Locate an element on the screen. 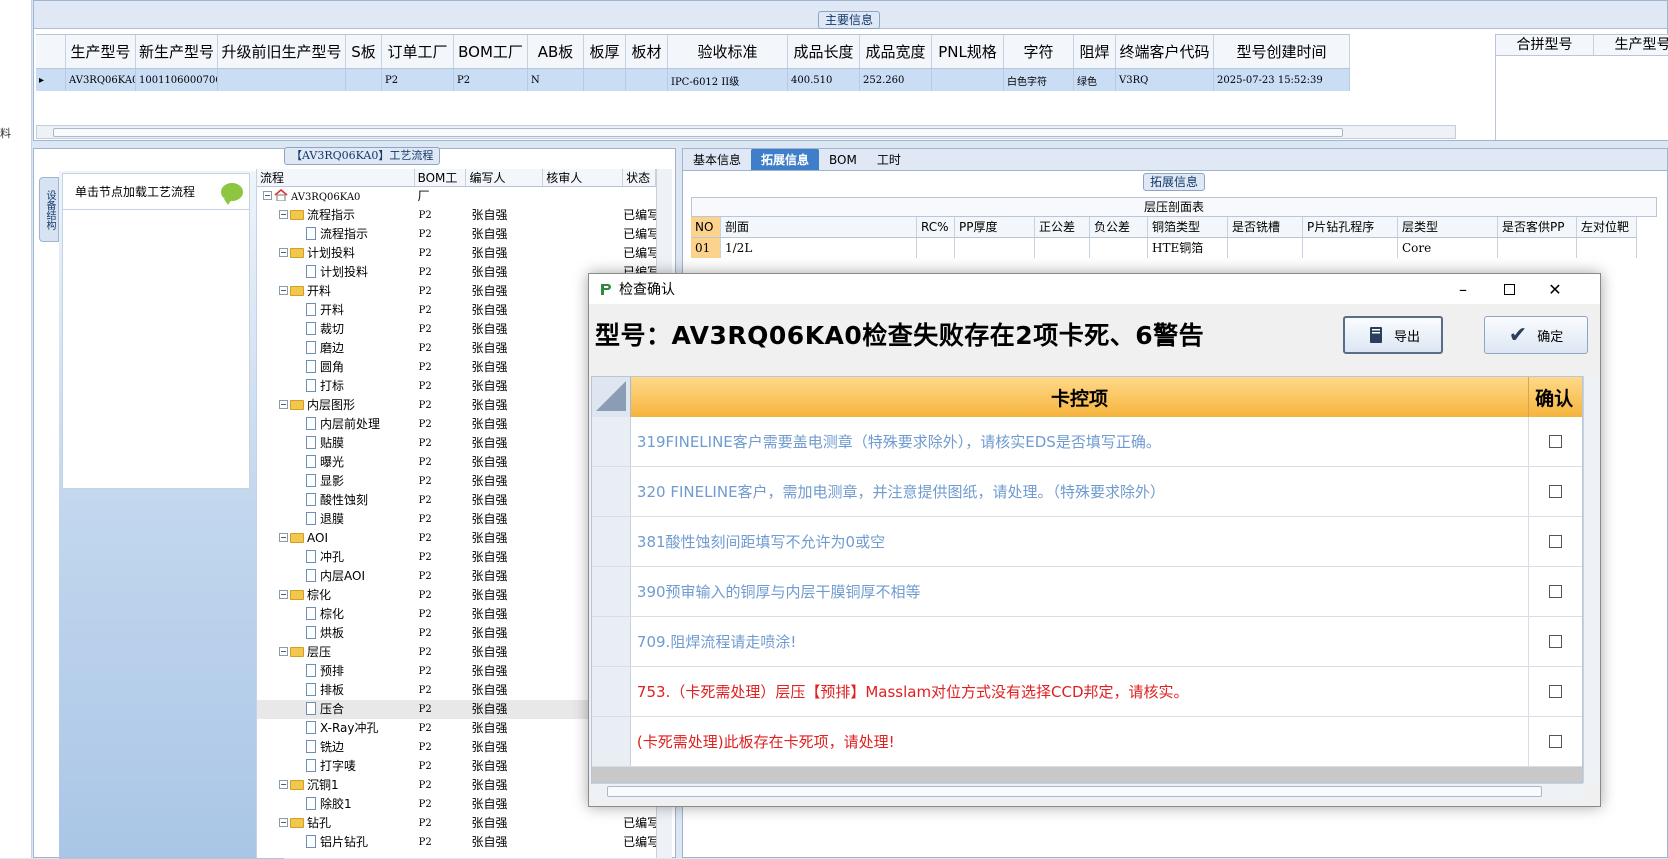 This screenshot has height=859, width=1668. tree-node: − 流程指示 is located at coordinates (336, 215).